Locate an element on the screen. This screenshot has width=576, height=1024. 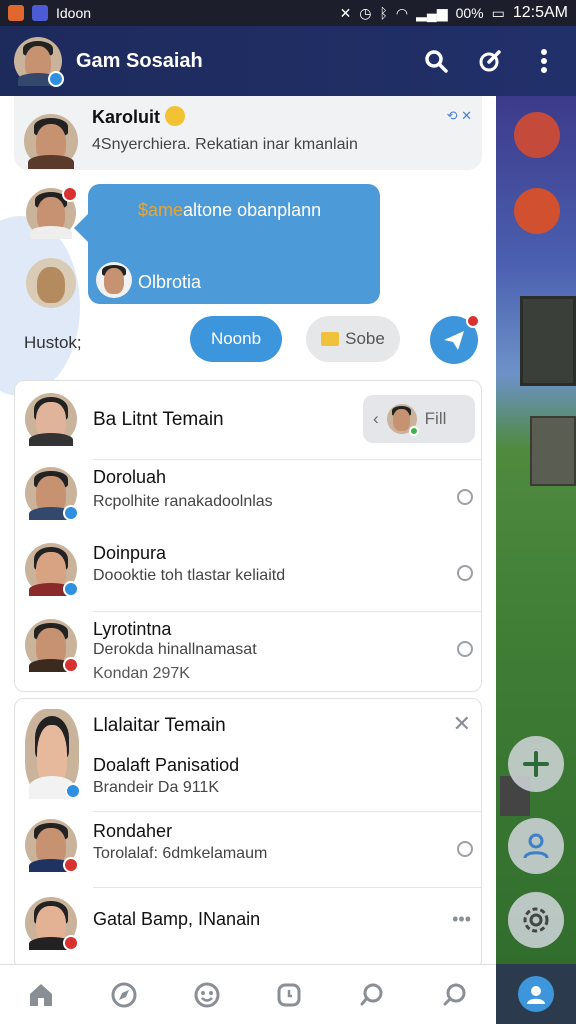
notification-subtitle: 4Snyerchiera. Rekatian inar kmanlain is located at coordinates (225, 144).